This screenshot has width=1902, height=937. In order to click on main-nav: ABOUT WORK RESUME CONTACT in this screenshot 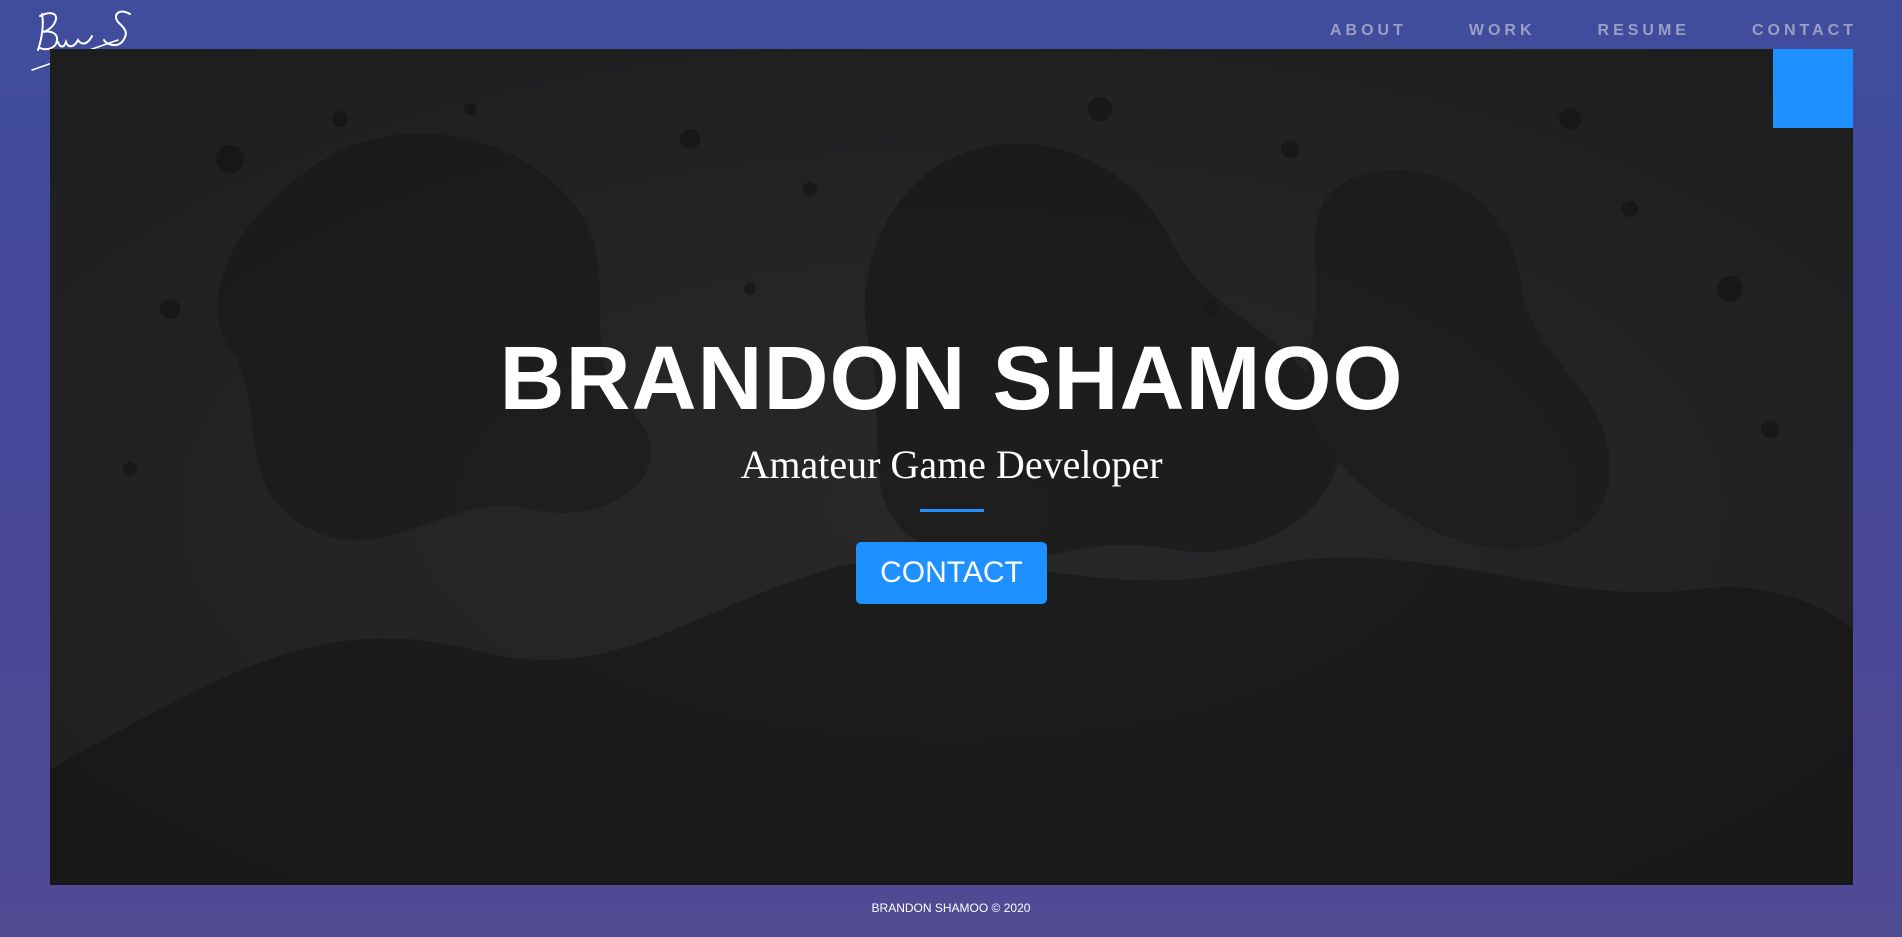, I will do `click(1562, 31)`.